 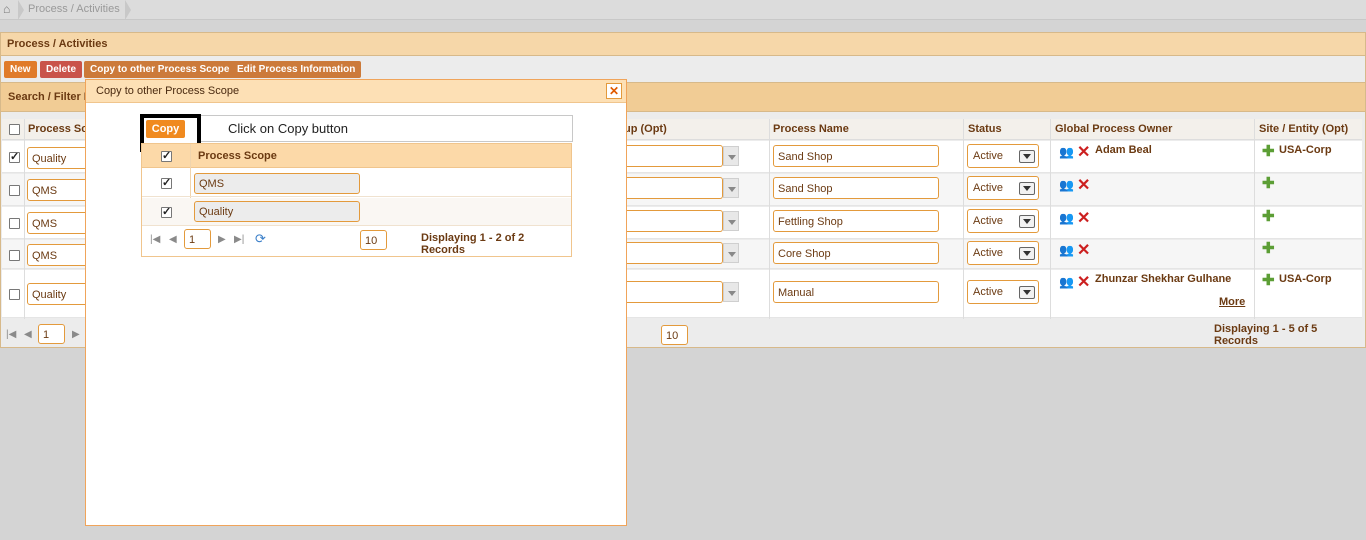 I want to click on select-all-checkbox, so click(x=14, y=129).